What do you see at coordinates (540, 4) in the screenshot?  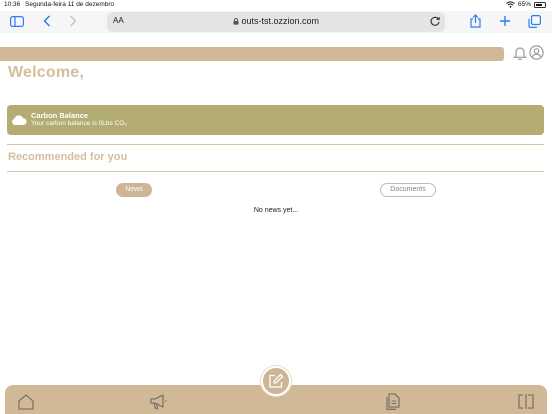 I see `battery-icon` at bounding box center [540, 4].